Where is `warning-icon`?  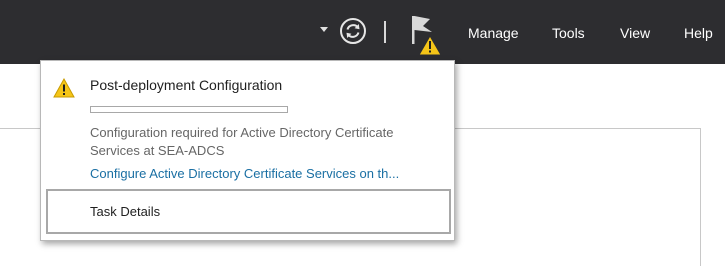 warning-icon is located at coordinates (64, 88).